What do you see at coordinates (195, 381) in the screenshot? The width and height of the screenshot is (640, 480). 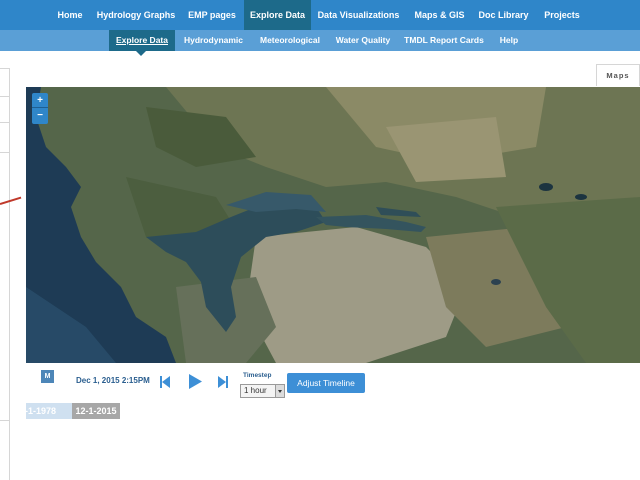 I see `play-icon` at bounding box center [195, 381].